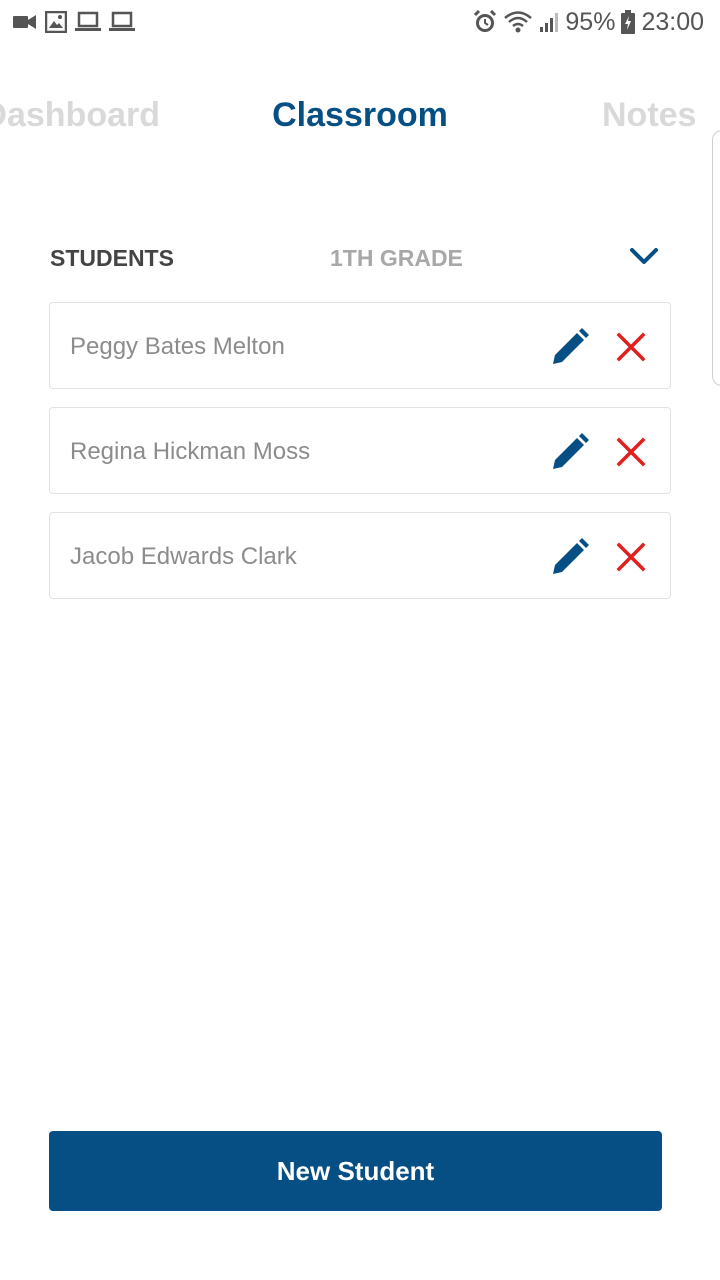  I want to click on next-page-edge, so click(716, 258).